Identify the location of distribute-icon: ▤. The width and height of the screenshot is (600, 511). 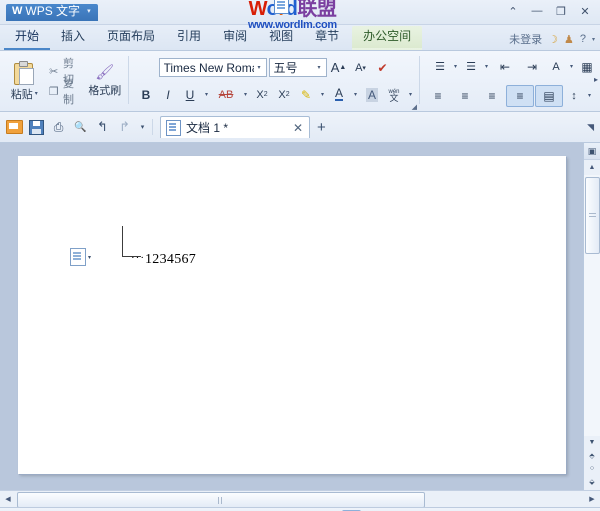
(549, 95).